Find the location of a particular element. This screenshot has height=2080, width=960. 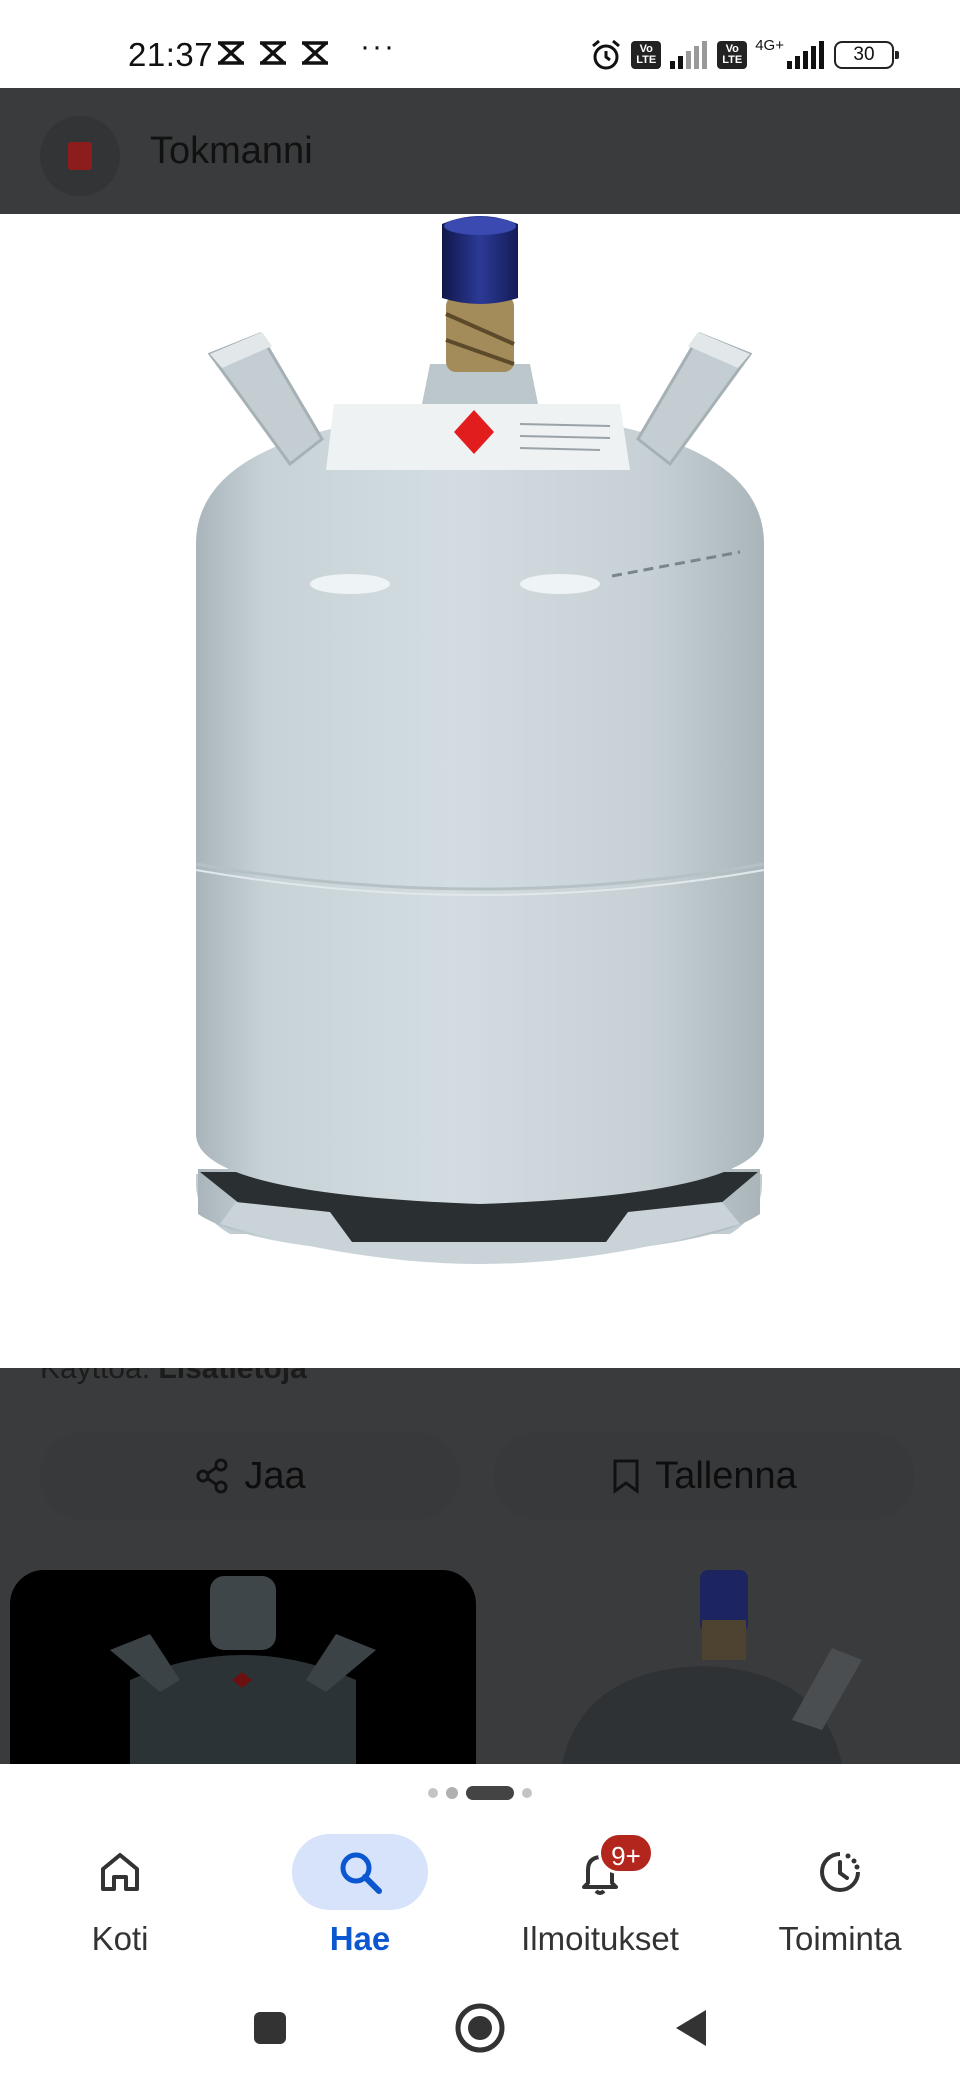

nav-item-notifications: 9+ Ilmoitukset is located at coordinates (600, 1901).